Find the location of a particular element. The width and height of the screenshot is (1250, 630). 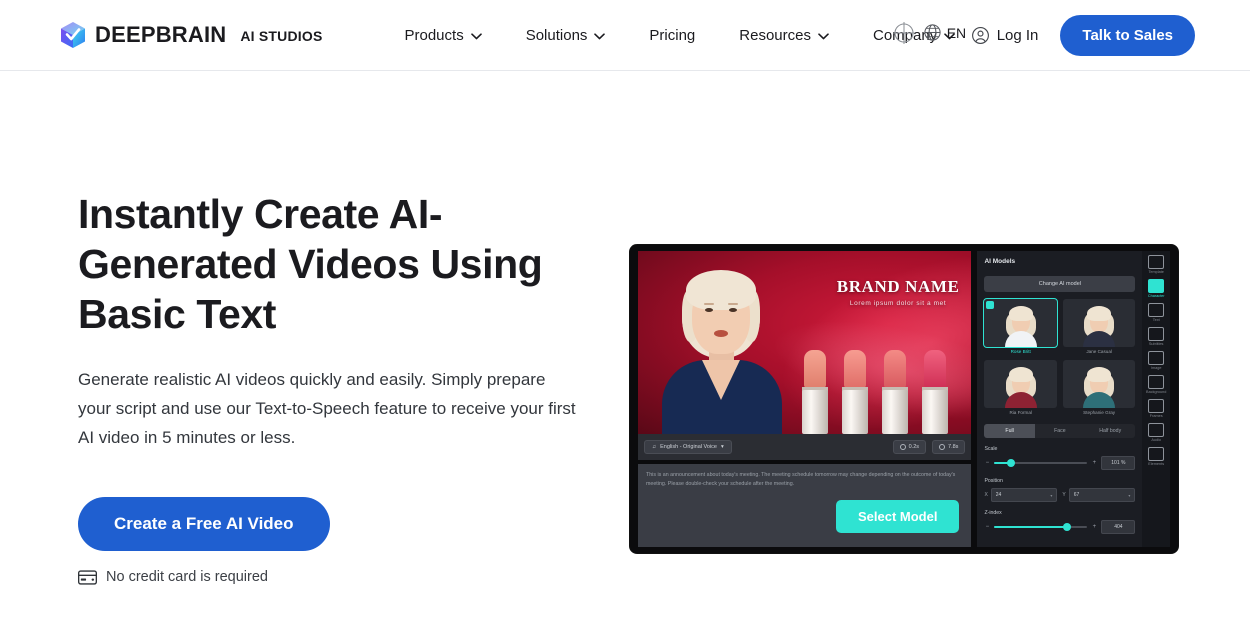

brand-suffix: AI STUDIOS is located at coordinates (281, 36).